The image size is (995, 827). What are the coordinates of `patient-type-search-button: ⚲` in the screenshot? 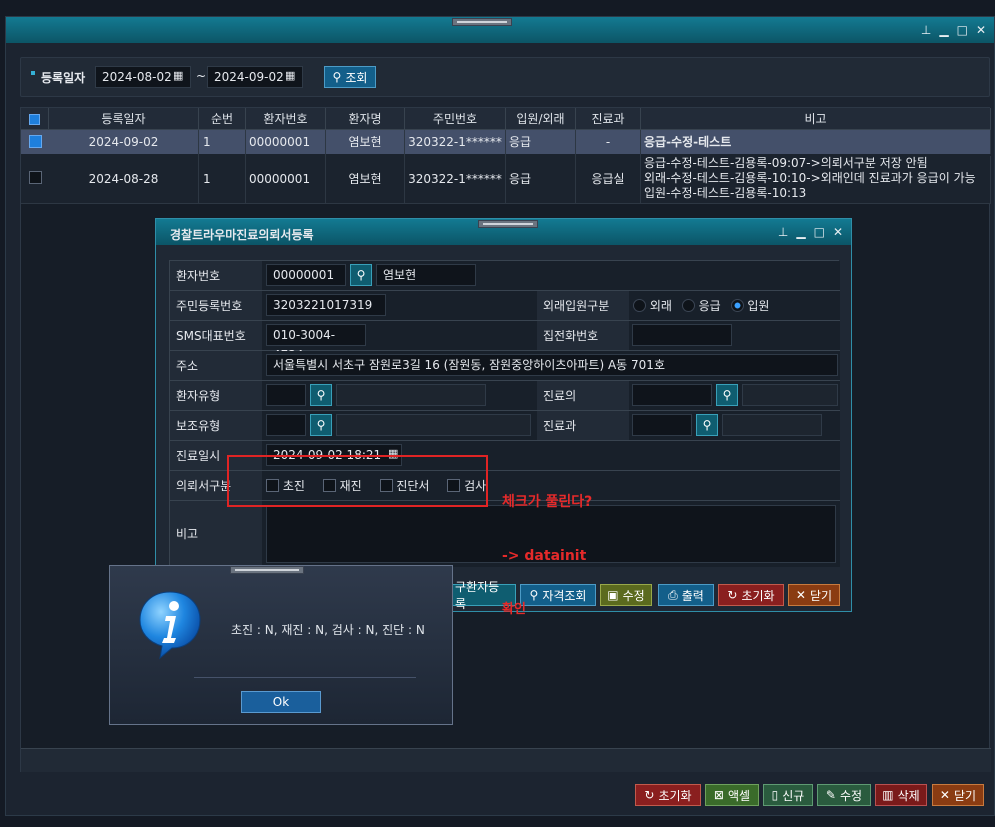 It's located at (321, 395).